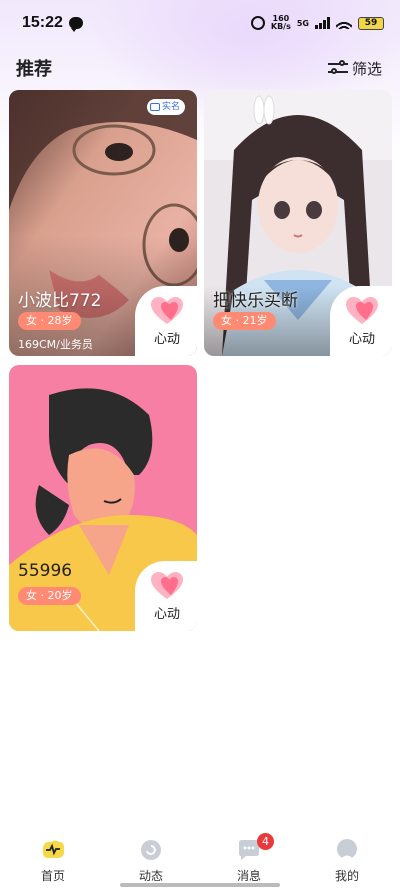 The image size is (400, 889). What do you see at coordinates (257, 23) in the screenshot?
I see `alarm-icon` at bounding box center [257, 23].